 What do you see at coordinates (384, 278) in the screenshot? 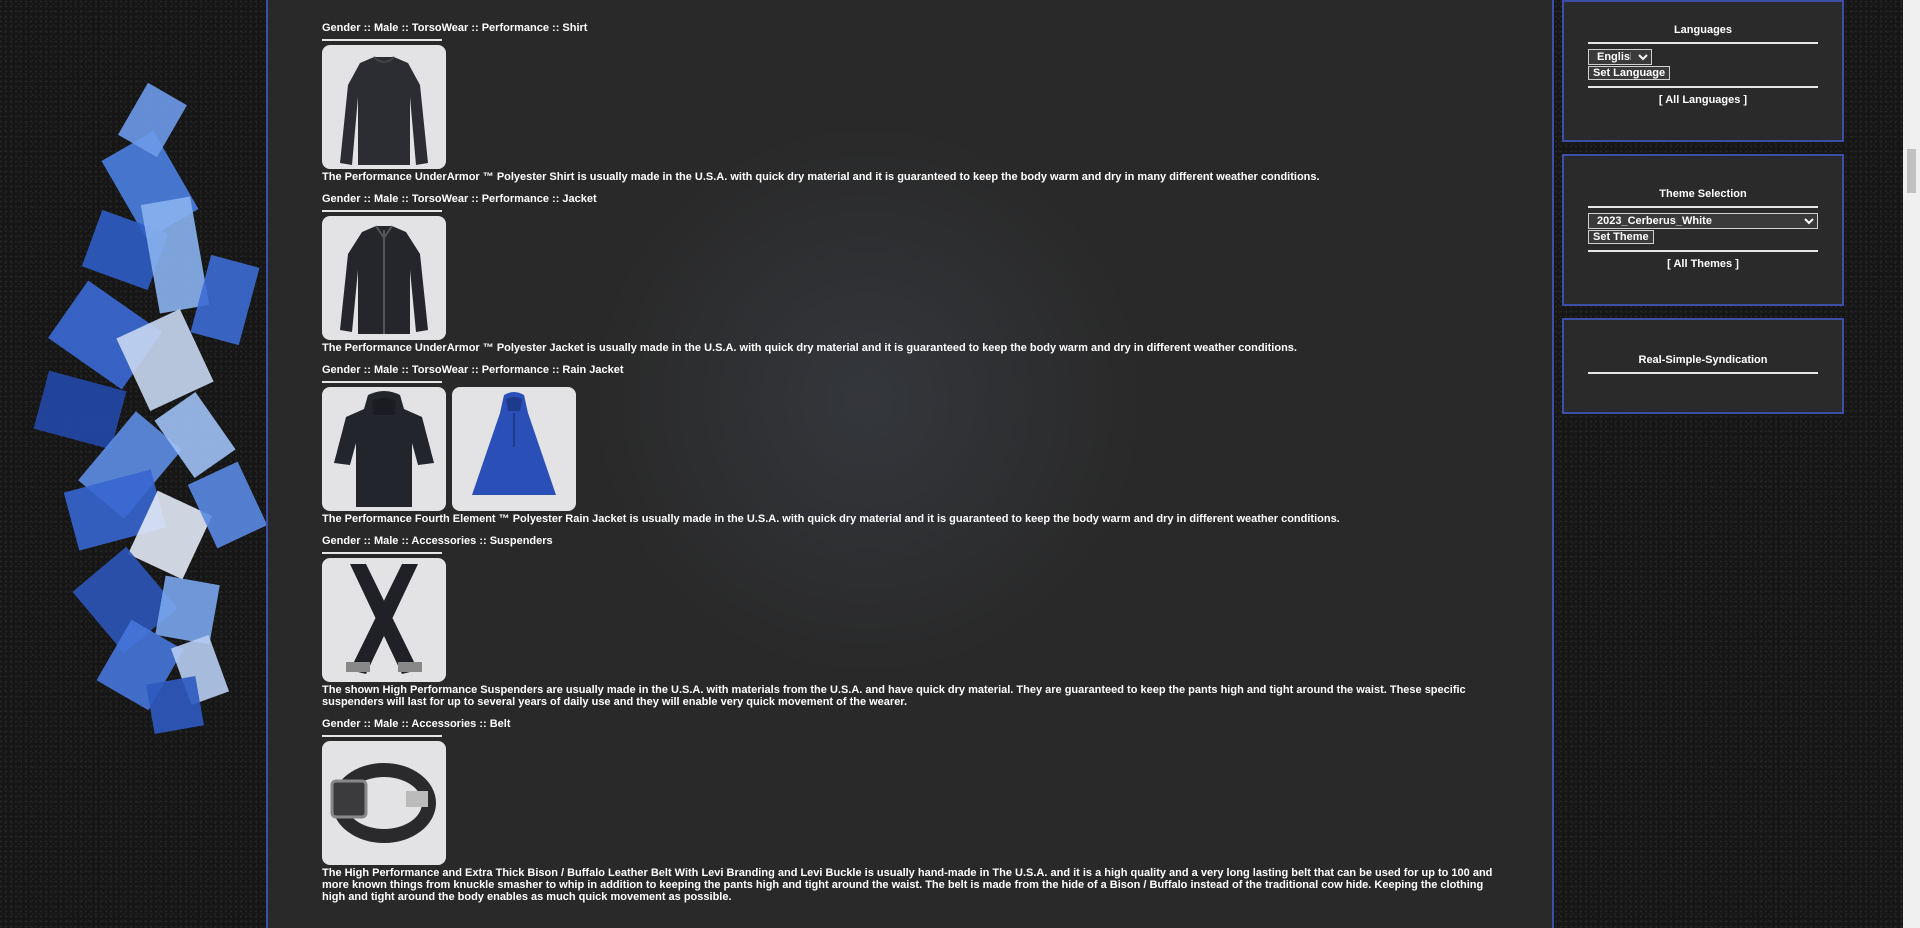
I see `product-image-jacket` at bounding box center [384, 278].